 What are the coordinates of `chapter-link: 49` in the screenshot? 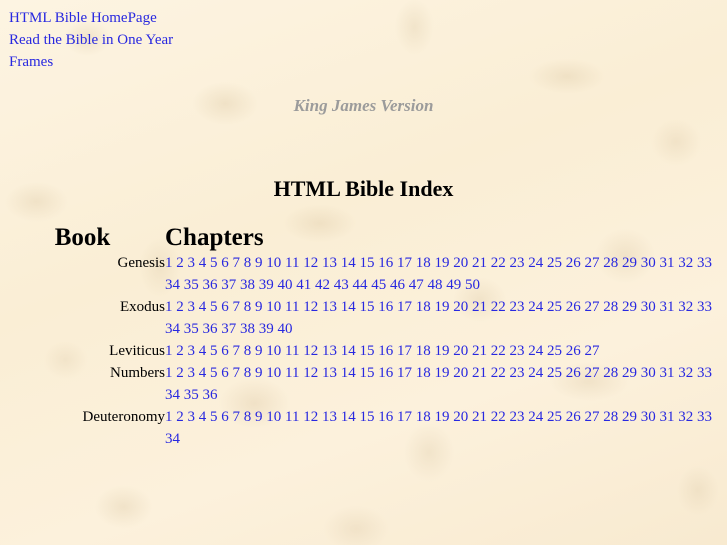 It's located at (453, 285).